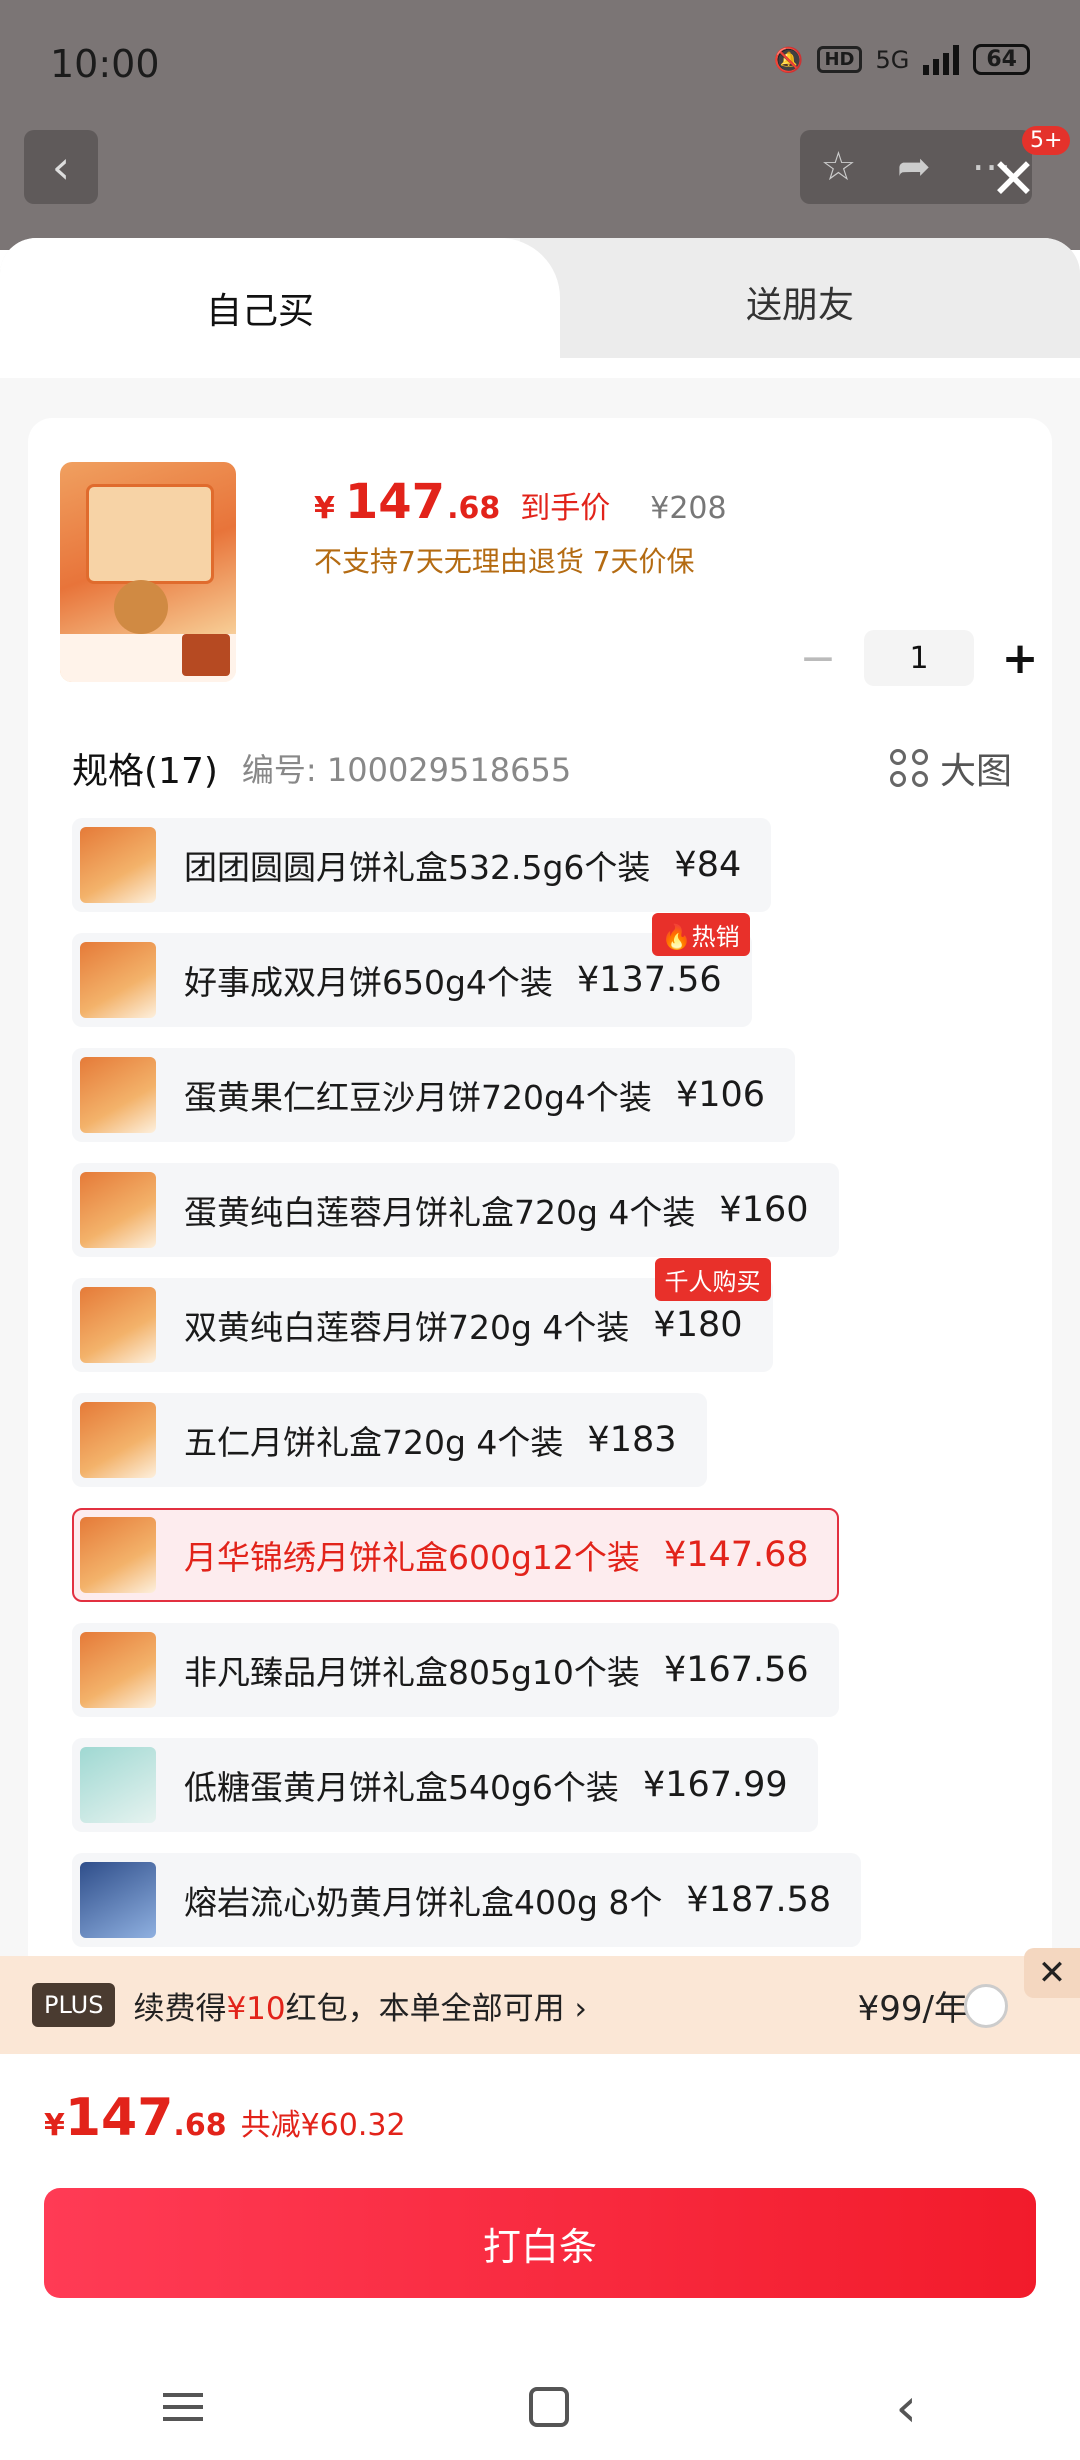 The width and height of the screenshot is (1080, 2460). What do you see at coordinates (712, 1279) in the screenshot?
I see `popular-badge: 千人购买` at bounding box center [712, 1279].